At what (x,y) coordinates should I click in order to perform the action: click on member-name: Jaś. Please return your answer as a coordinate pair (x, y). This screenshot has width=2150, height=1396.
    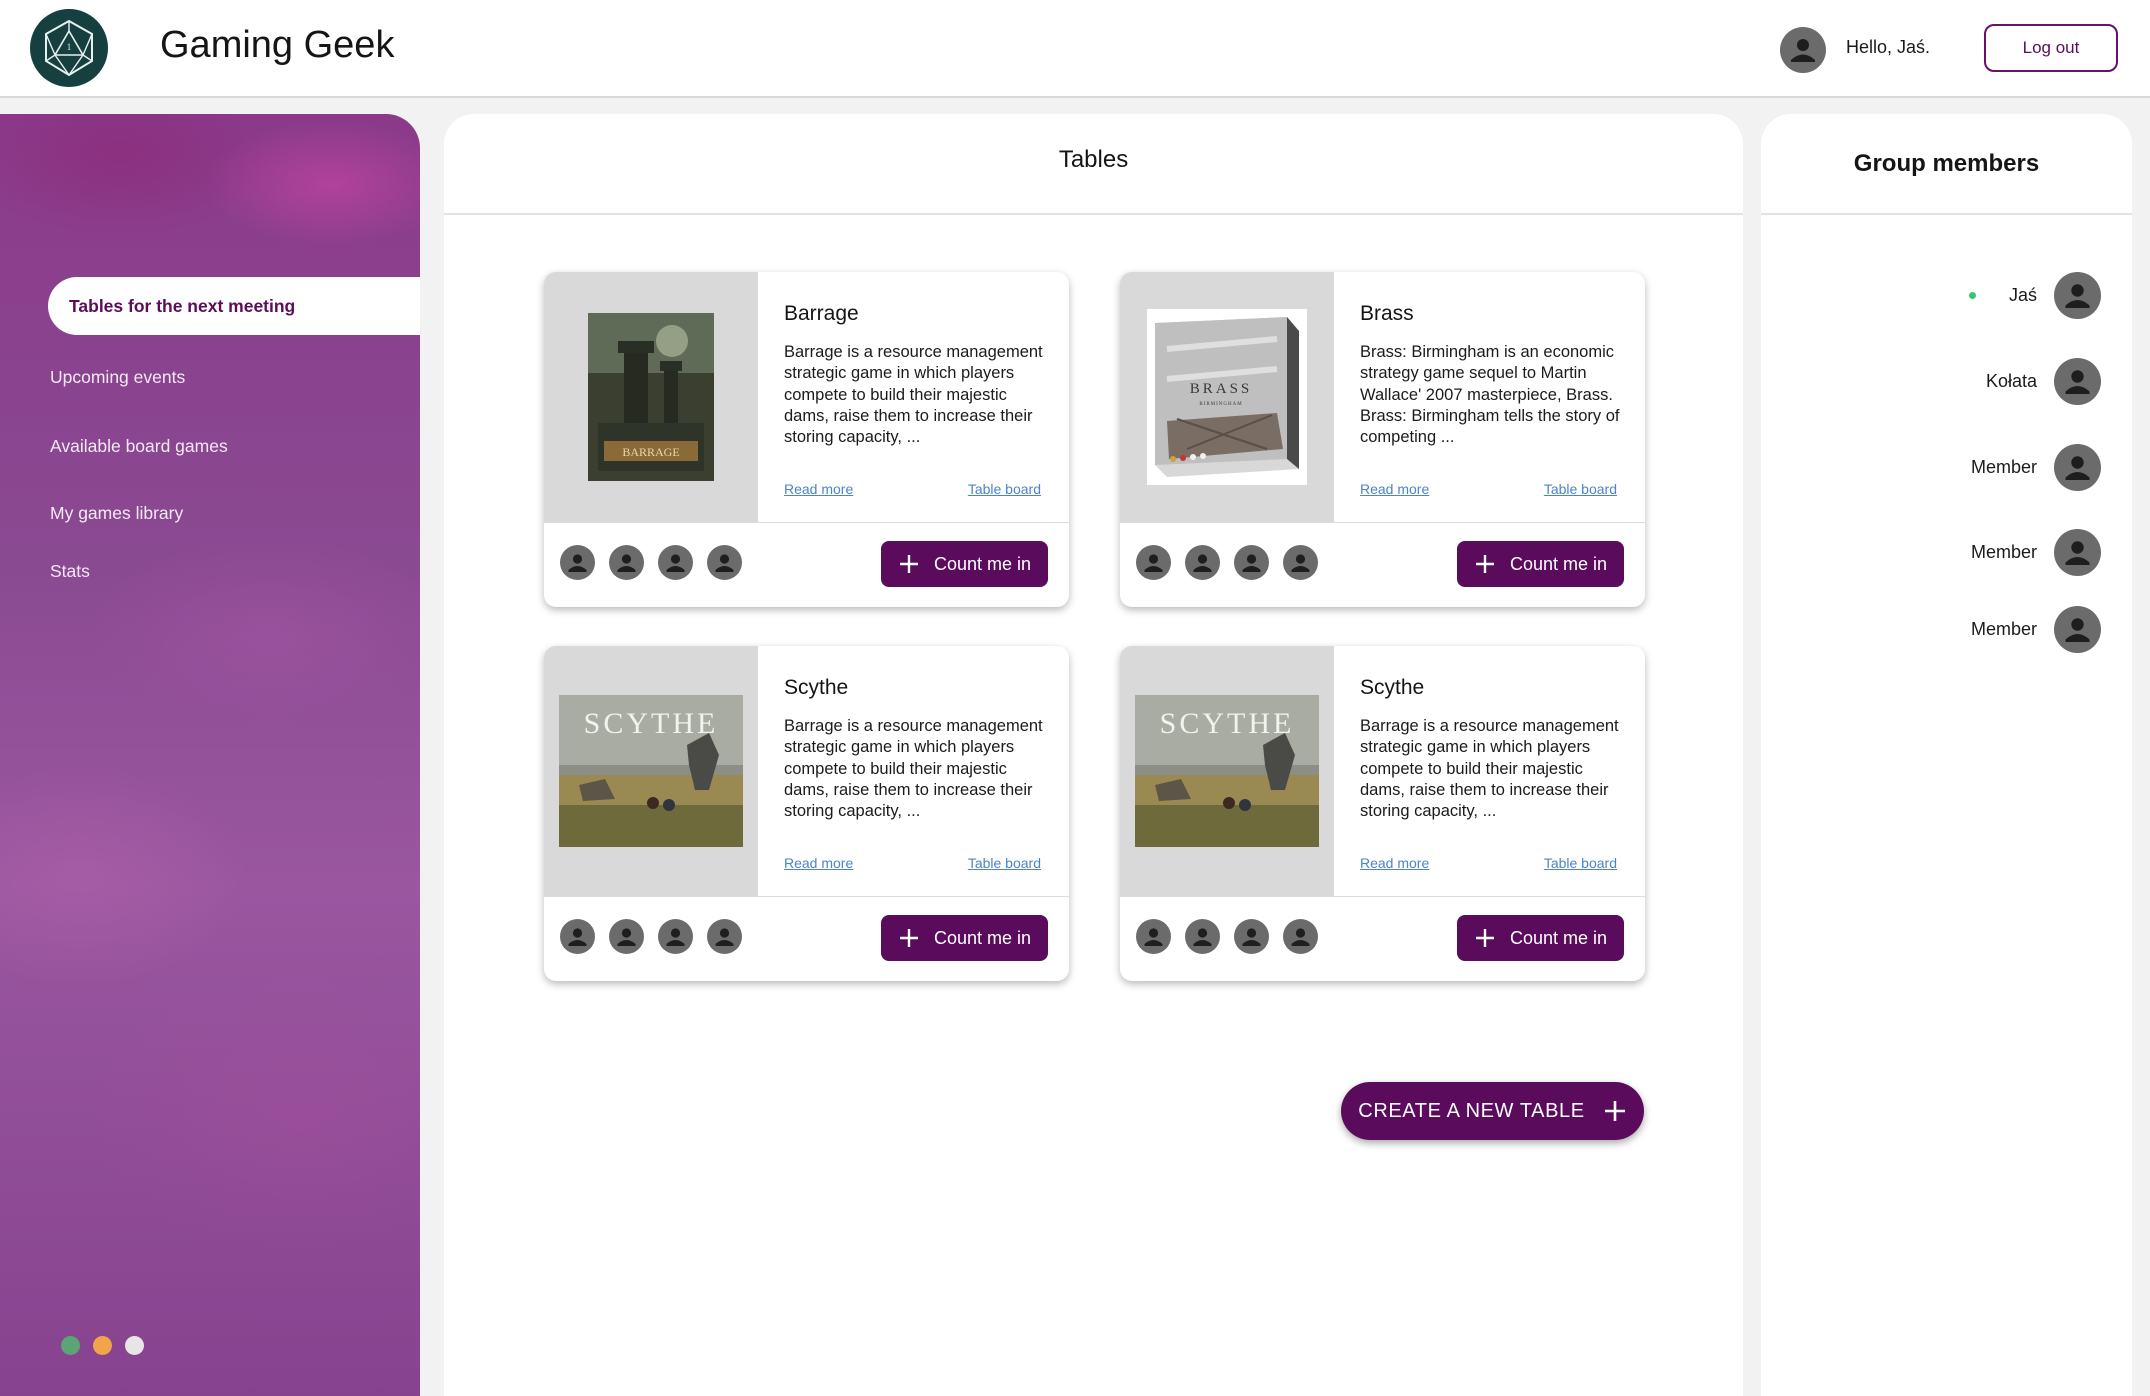
    Looking at the image, I should click on (2022, 295).